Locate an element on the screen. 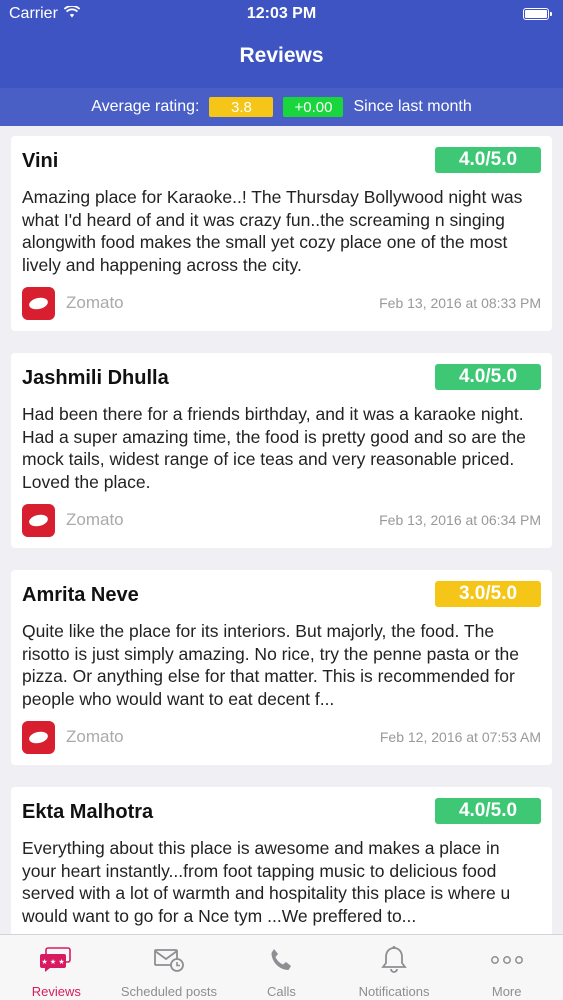  reviewer-name: Jashmili Dhulla is located at coordinates (95, 378).